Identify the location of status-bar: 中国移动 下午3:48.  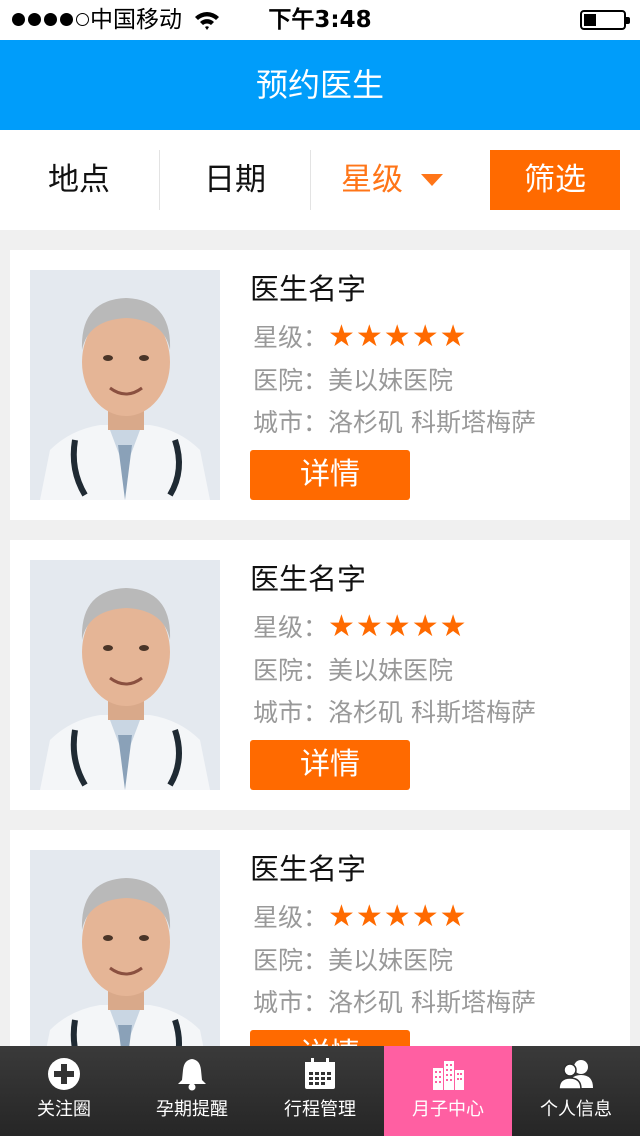
(320, 20).